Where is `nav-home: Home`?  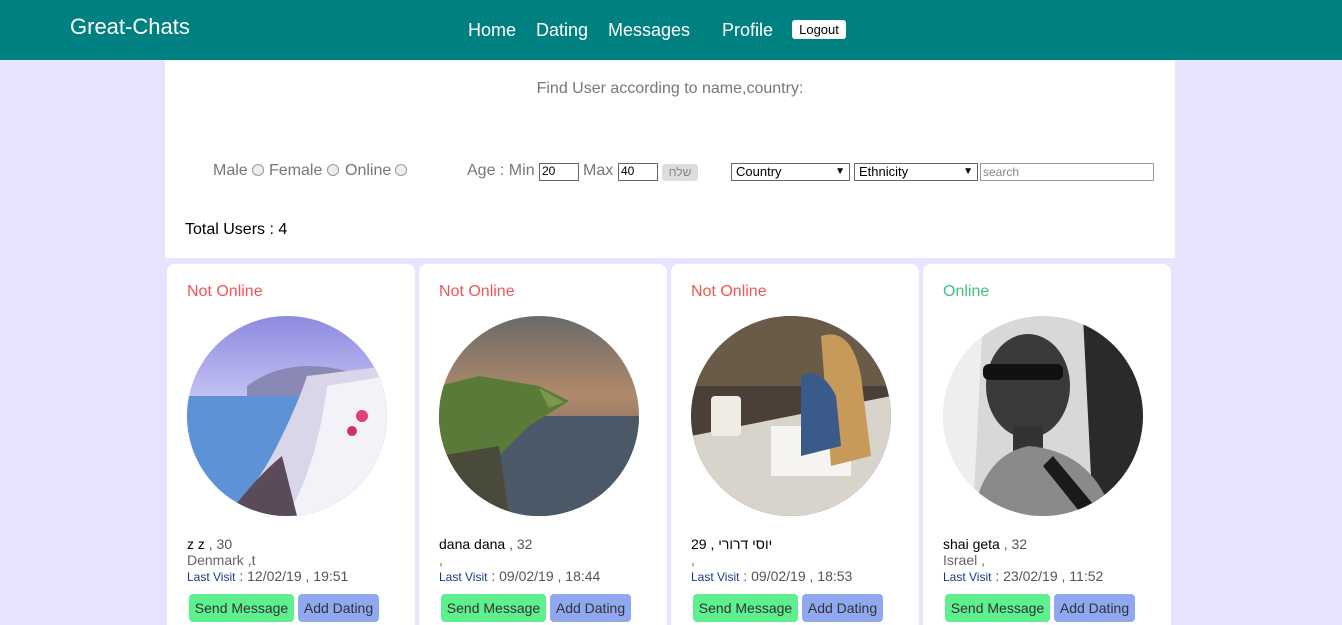 nav-home: Home is located at coordinates (492, 30).